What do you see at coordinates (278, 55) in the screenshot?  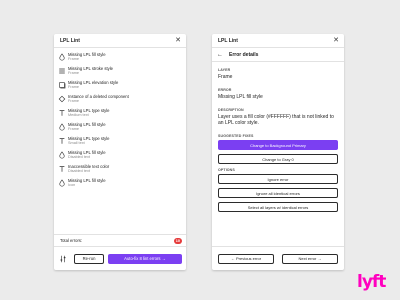 I see `error-details-header: ← Error details` at bounding box center [278, 55].